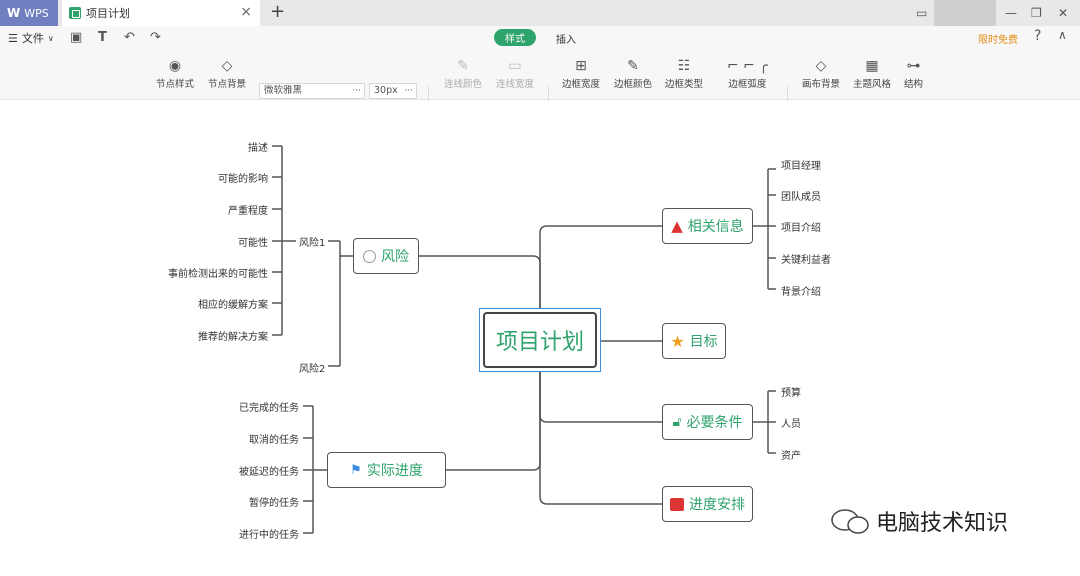  I want to click on border-width-button: ⊞ 边框宽度, so click(581, 73).